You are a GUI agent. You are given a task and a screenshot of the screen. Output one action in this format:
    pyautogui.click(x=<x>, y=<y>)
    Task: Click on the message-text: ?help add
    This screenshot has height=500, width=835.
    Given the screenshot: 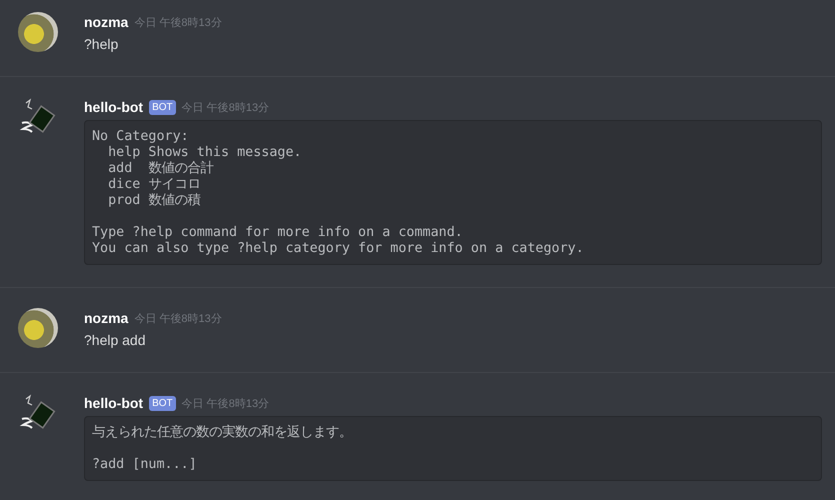 What is the action you would take?
    pyautogui.click(x=115, y=340)
    